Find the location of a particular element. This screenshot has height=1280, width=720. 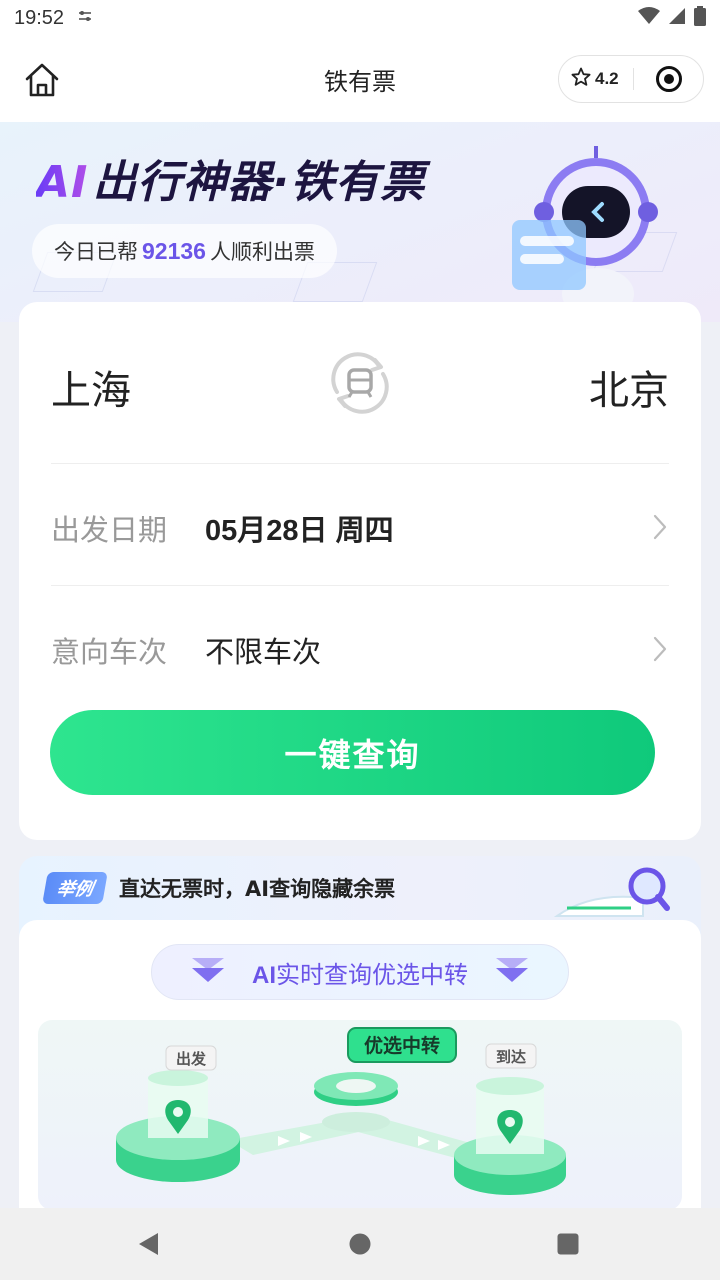

robot-mascot-icon is located at coordinates (585, 232).